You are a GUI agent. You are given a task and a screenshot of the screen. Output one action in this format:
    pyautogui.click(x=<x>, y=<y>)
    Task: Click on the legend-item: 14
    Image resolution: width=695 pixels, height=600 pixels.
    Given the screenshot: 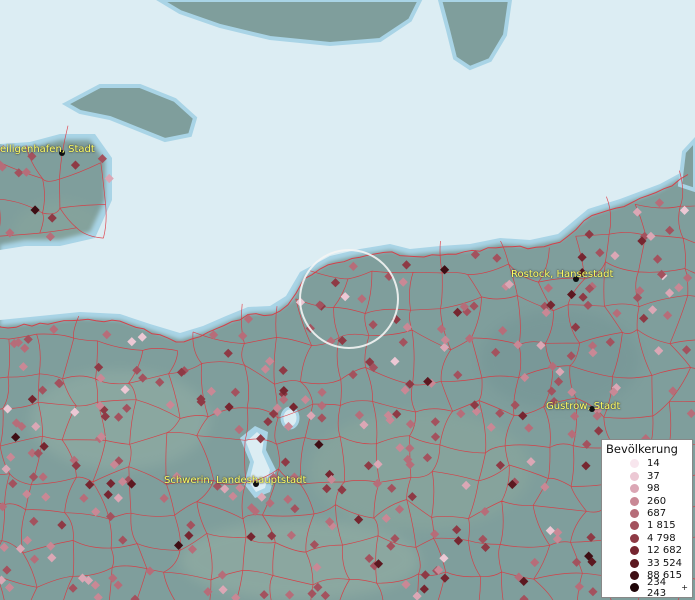 What is the action you would take?
    pyautogui.click(x=647, y=464)
    